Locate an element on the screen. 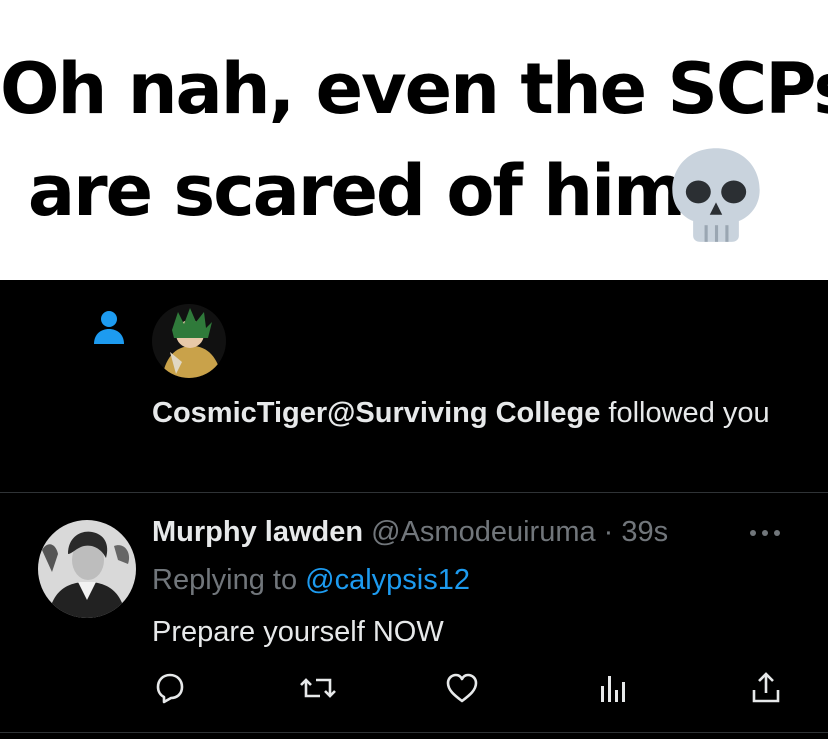 This screenshot has width=828, height=739. tweet-author-handle: @Asmodeuiruma is located at coordinates (483, 532).